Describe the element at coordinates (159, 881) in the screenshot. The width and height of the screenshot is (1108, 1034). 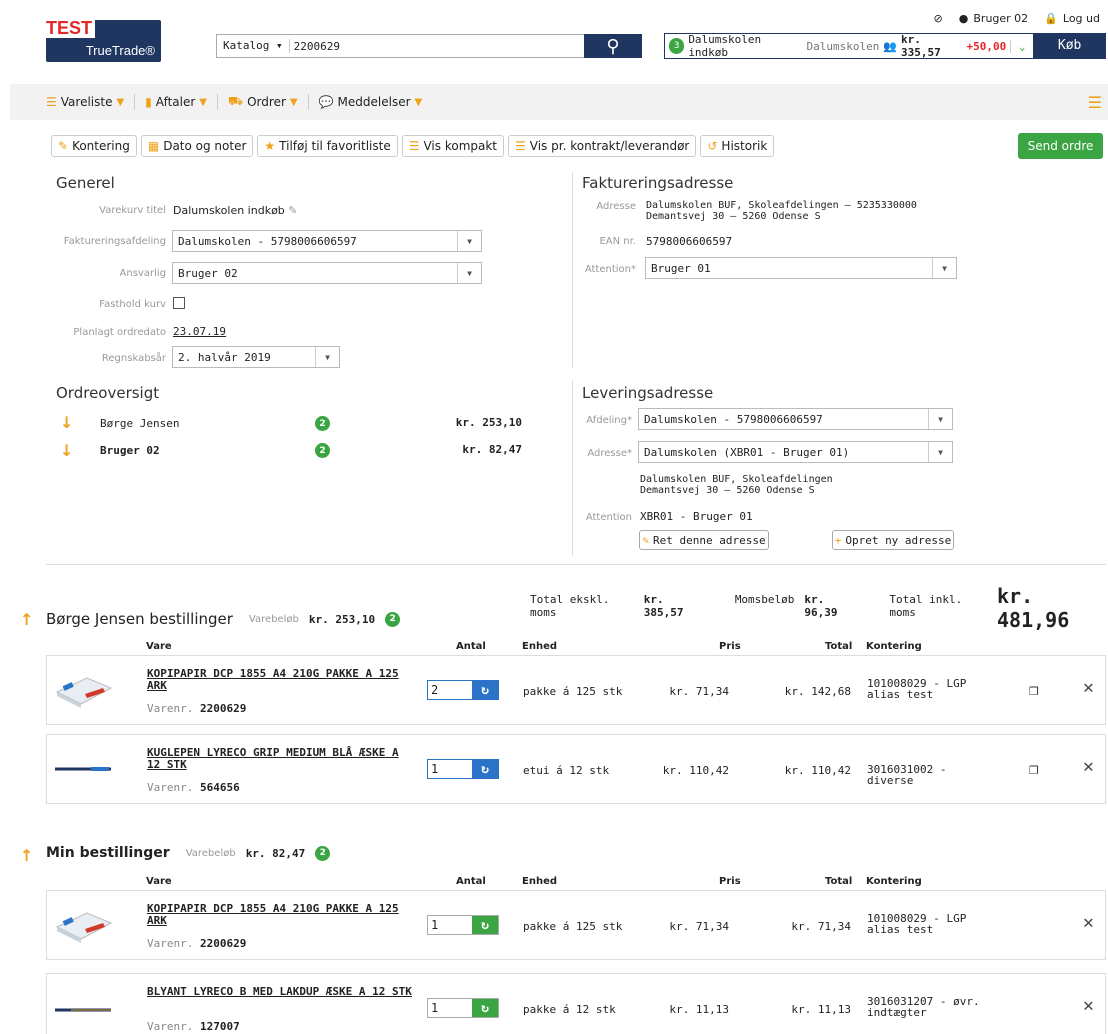
I see `col-vare: Vare` at that location.